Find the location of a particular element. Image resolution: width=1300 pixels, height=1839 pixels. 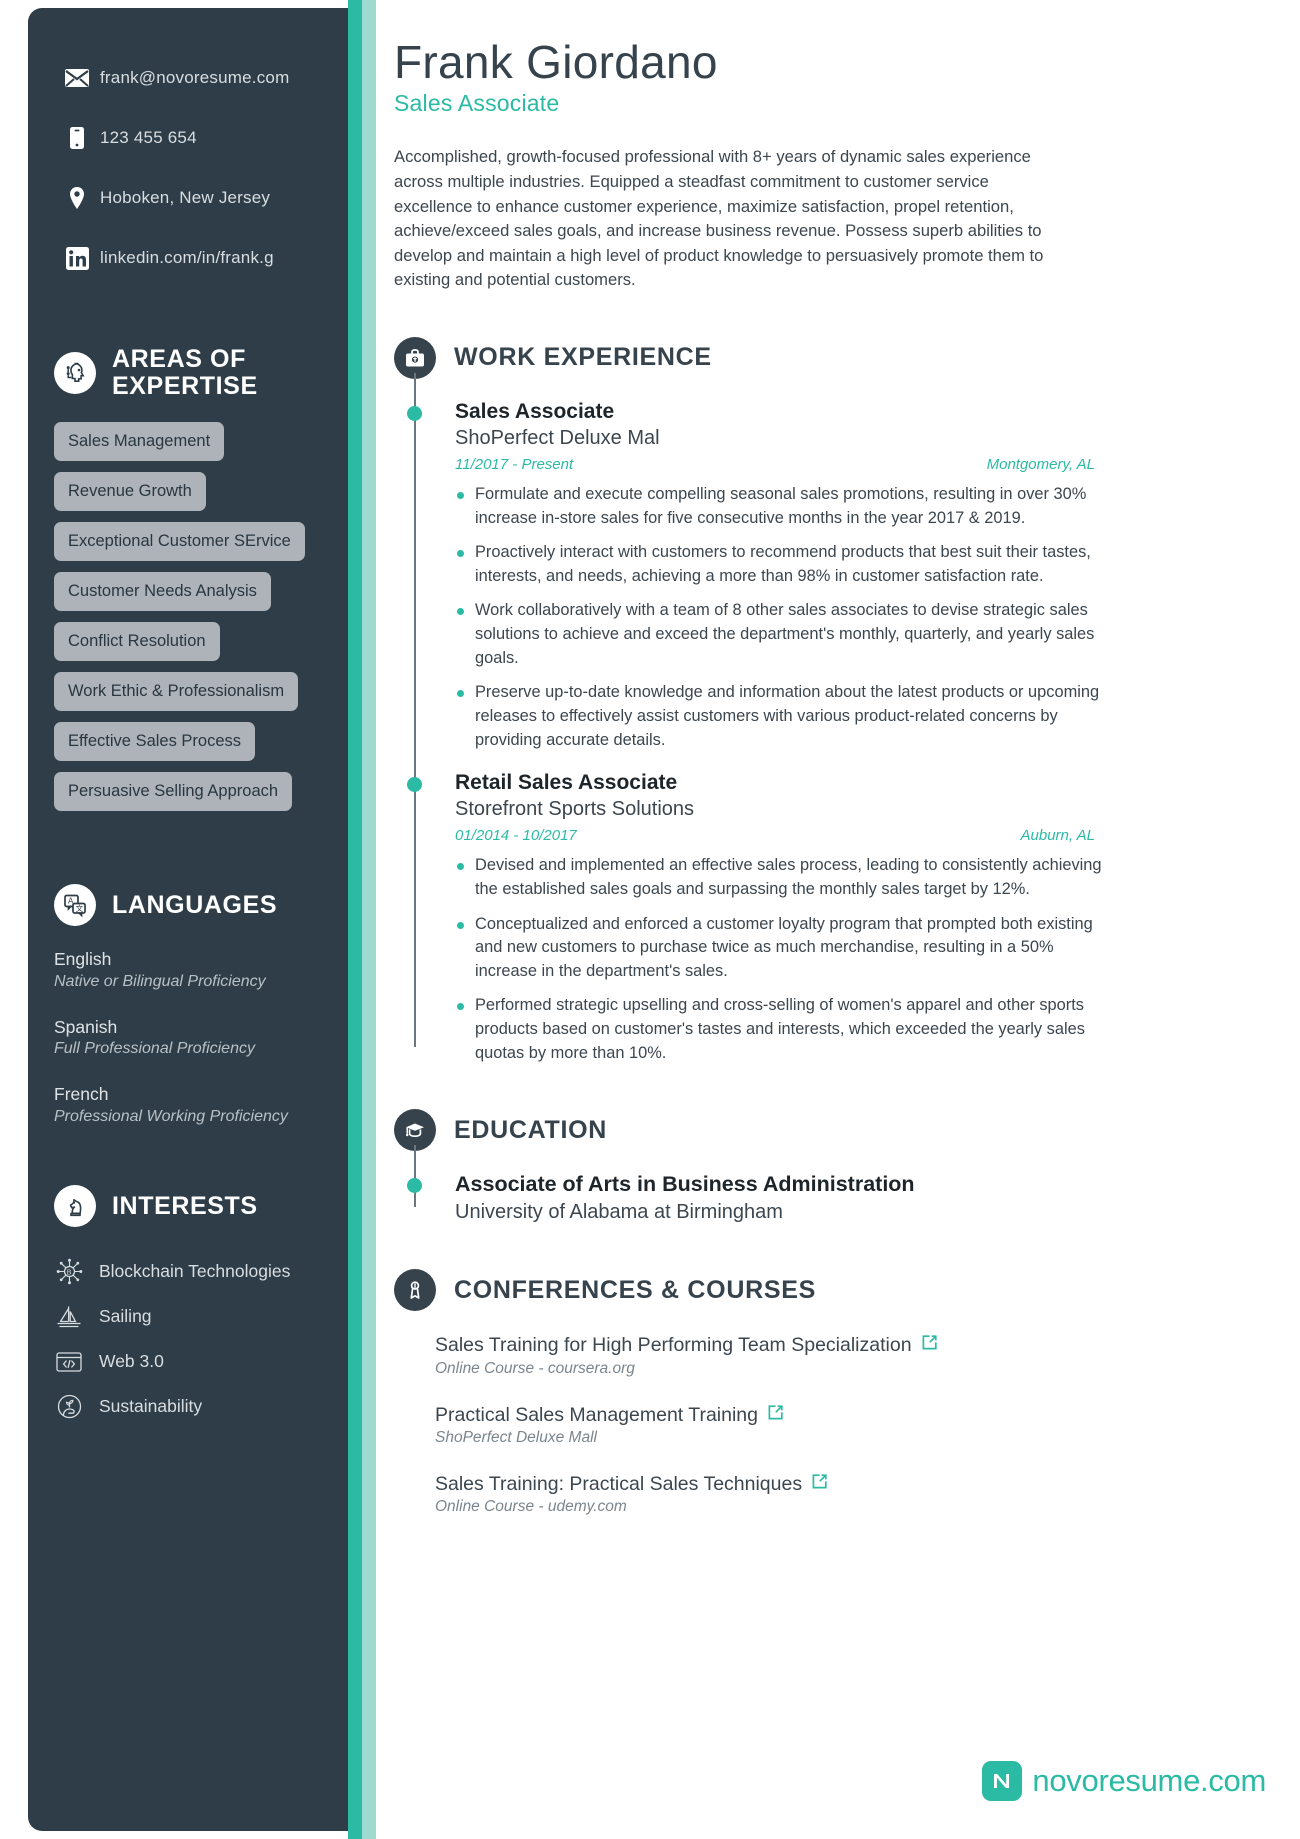

job-title: Retail Sales Associate is located at coordinates (566, 783).